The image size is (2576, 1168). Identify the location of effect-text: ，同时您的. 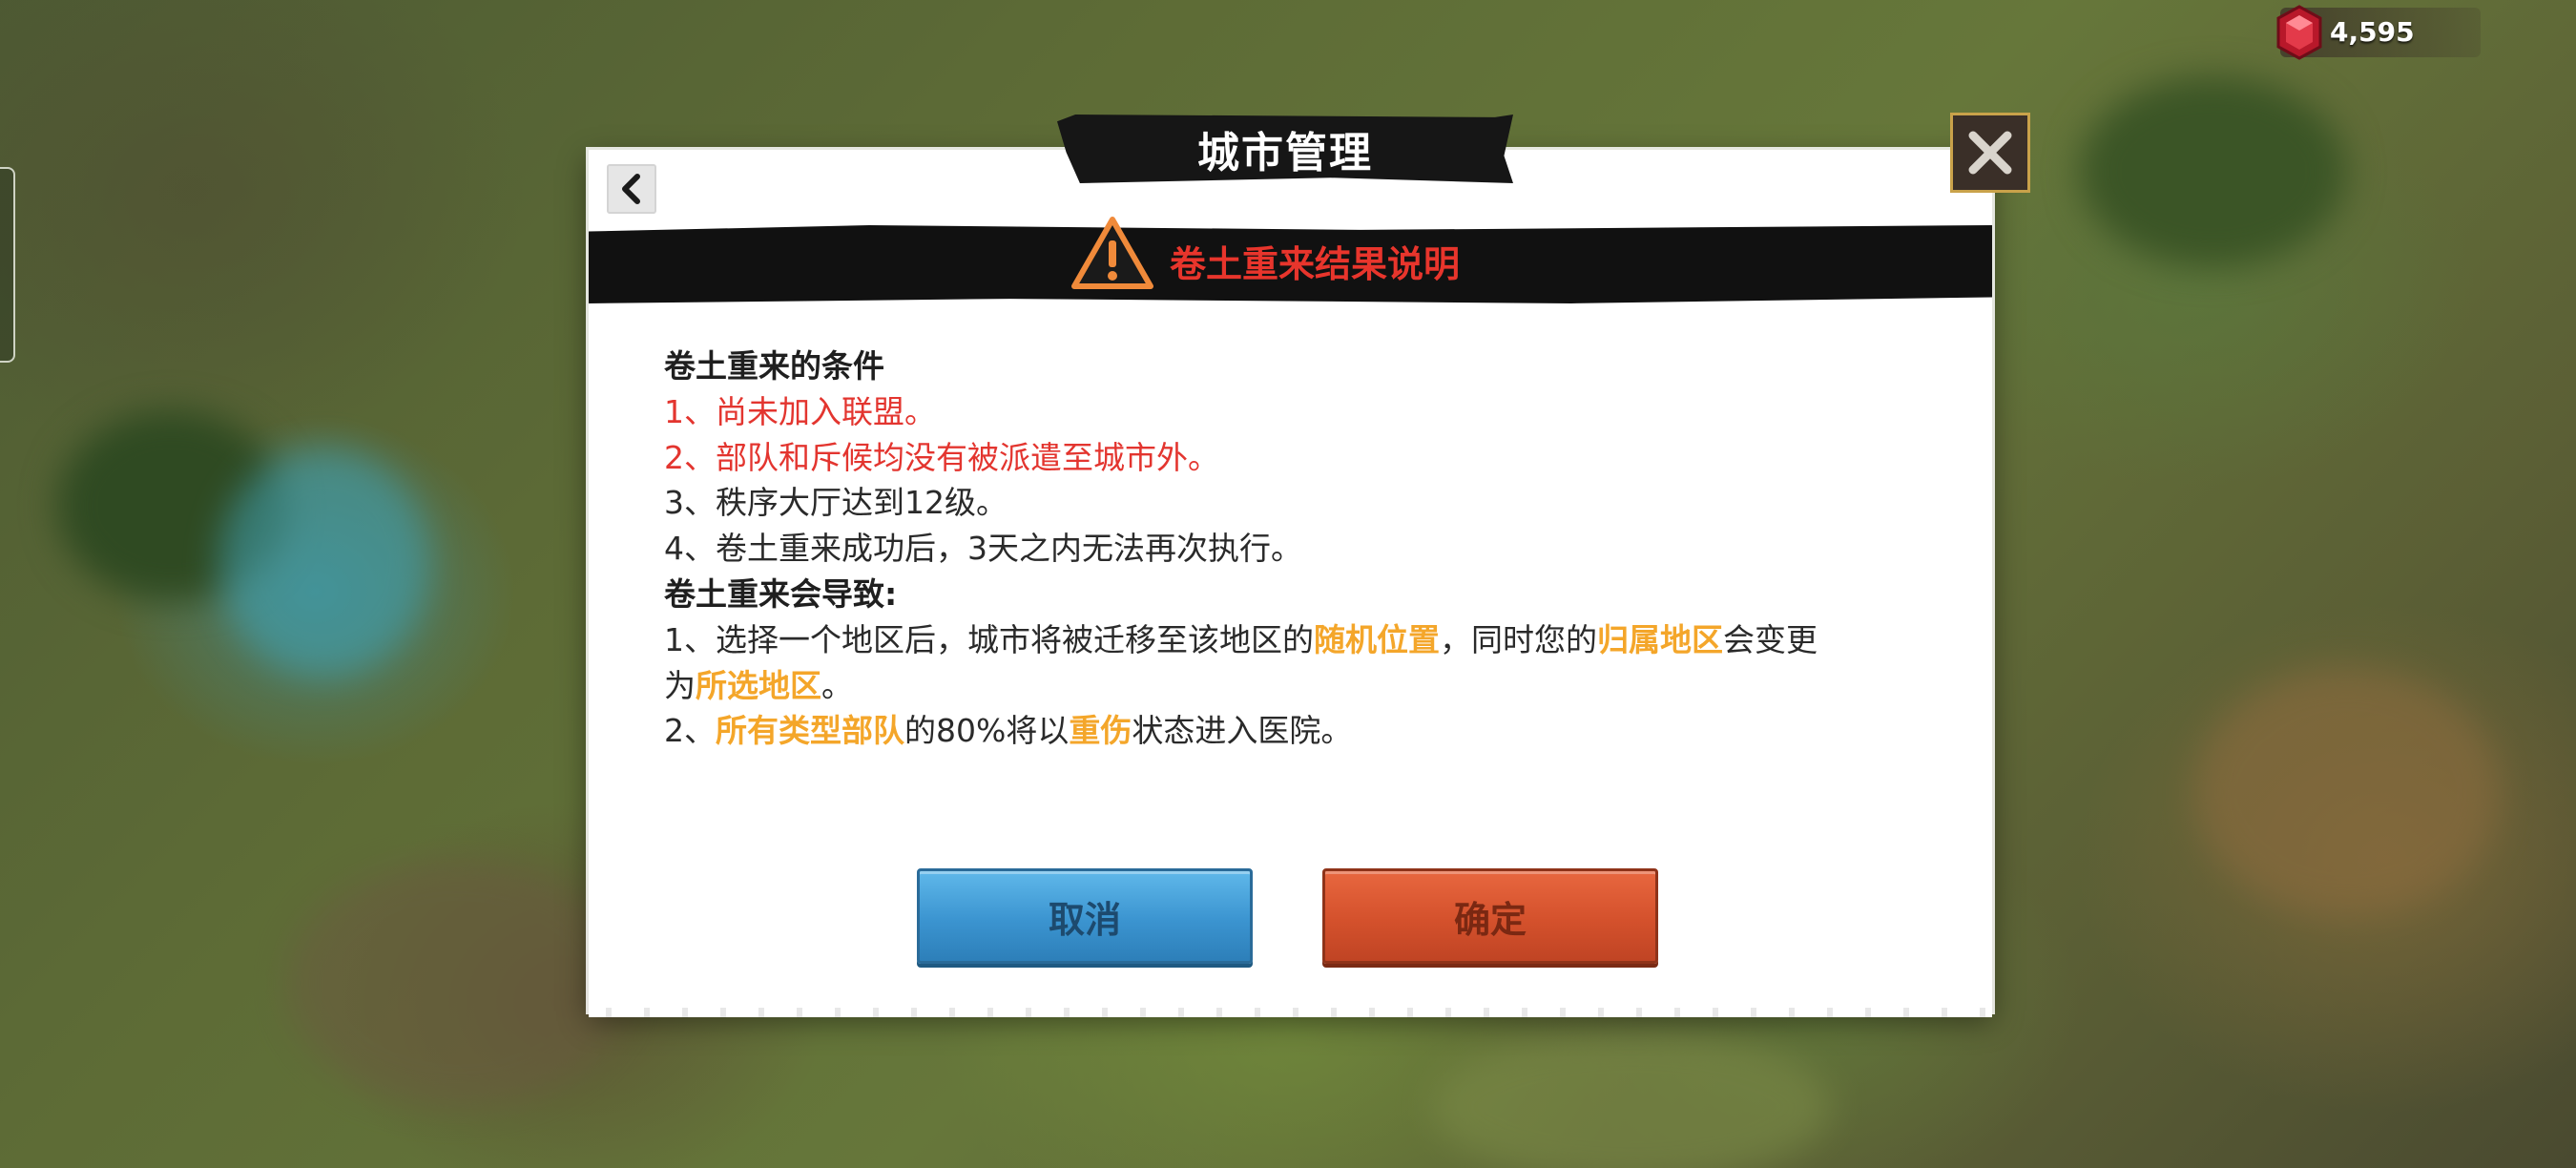
(1518, 639).